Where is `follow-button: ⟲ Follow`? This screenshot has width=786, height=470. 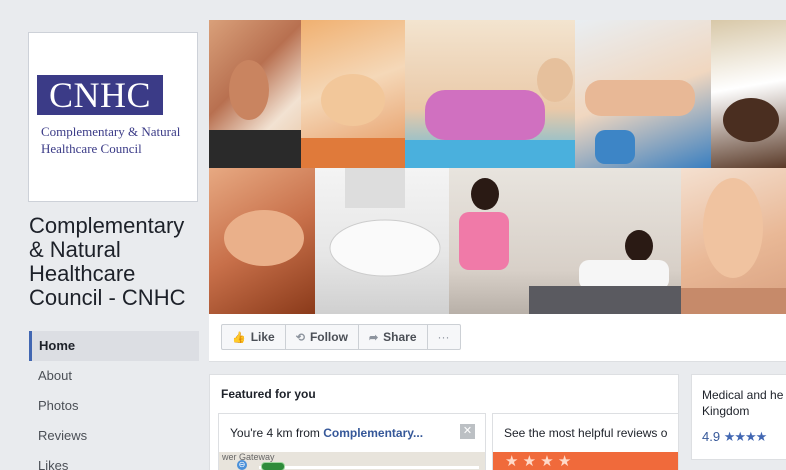
follow-button: ⟲ Follow is located at coordinates (321, 337).